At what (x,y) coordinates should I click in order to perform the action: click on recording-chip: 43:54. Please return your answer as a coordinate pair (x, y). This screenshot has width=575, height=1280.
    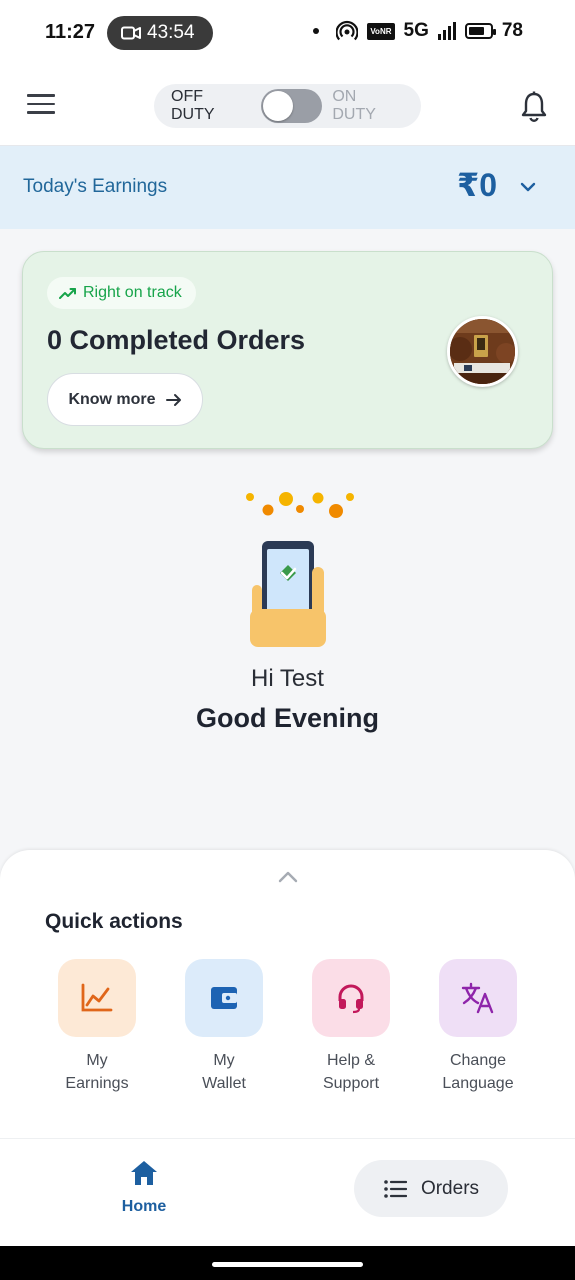
    Looking at the image, I should click on (160, 33).